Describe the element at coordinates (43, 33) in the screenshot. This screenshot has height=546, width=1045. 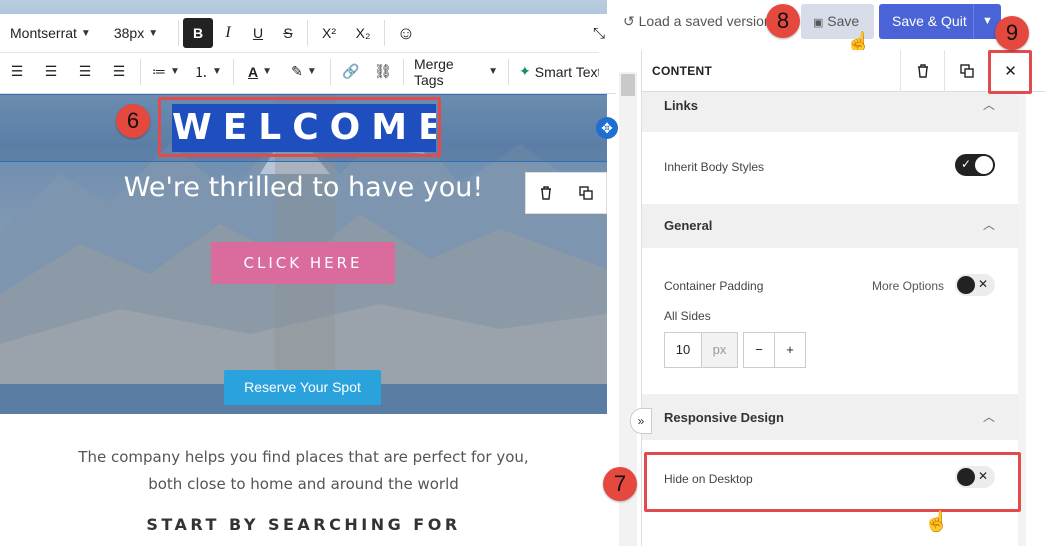
I see `font-family-value: Montserrat` at that location.